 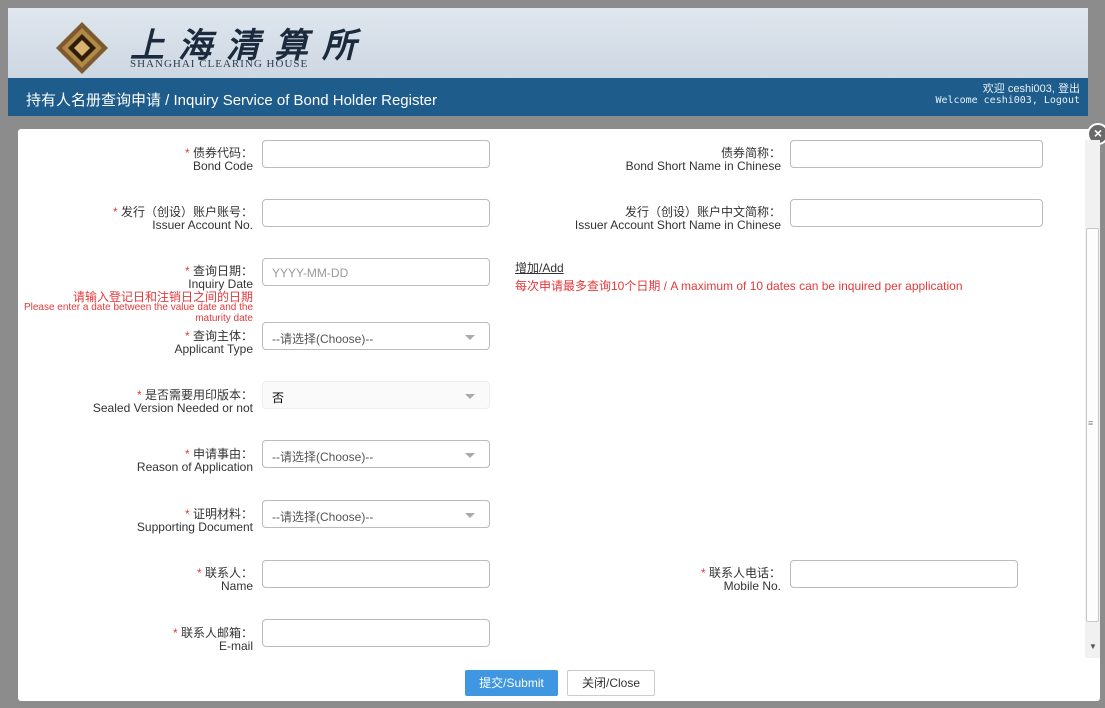 What do you see at coordinates (376, 454) in the screenshot?
I see `reason-select: --请选择(Choose)--` at bounding box center [376, 454].